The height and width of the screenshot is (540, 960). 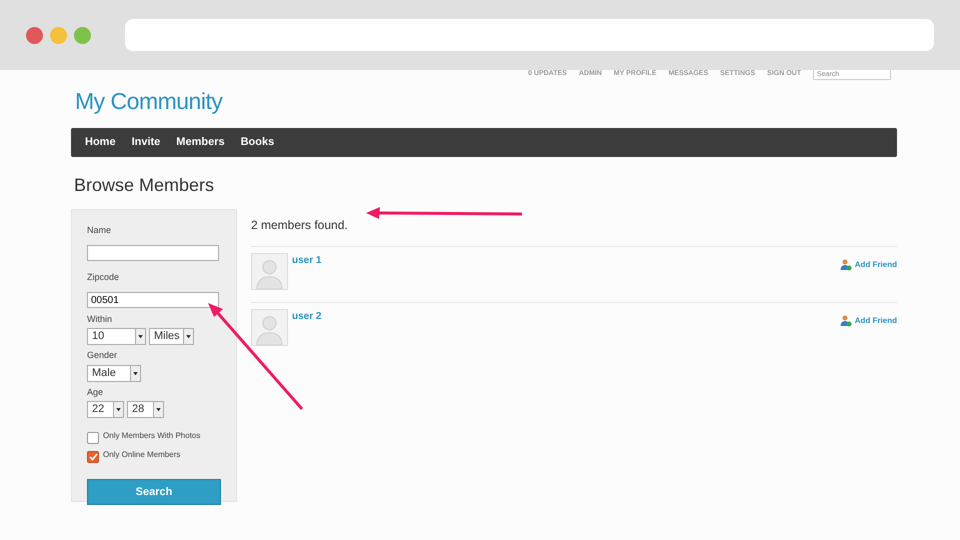 What do you see at coordinates (153, 300) in the screenshot?
I see `zipcode-field: 00501` at bounding box center [153, 300].